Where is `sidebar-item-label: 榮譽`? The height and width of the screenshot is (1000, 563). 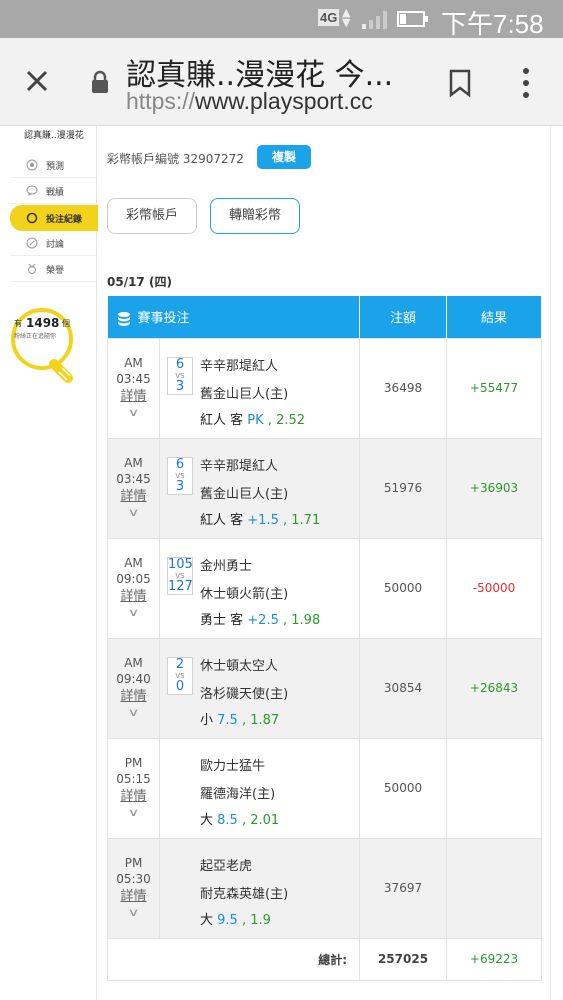 sidebar-item-label: 榮譽 is located at coordinates (55, 271).